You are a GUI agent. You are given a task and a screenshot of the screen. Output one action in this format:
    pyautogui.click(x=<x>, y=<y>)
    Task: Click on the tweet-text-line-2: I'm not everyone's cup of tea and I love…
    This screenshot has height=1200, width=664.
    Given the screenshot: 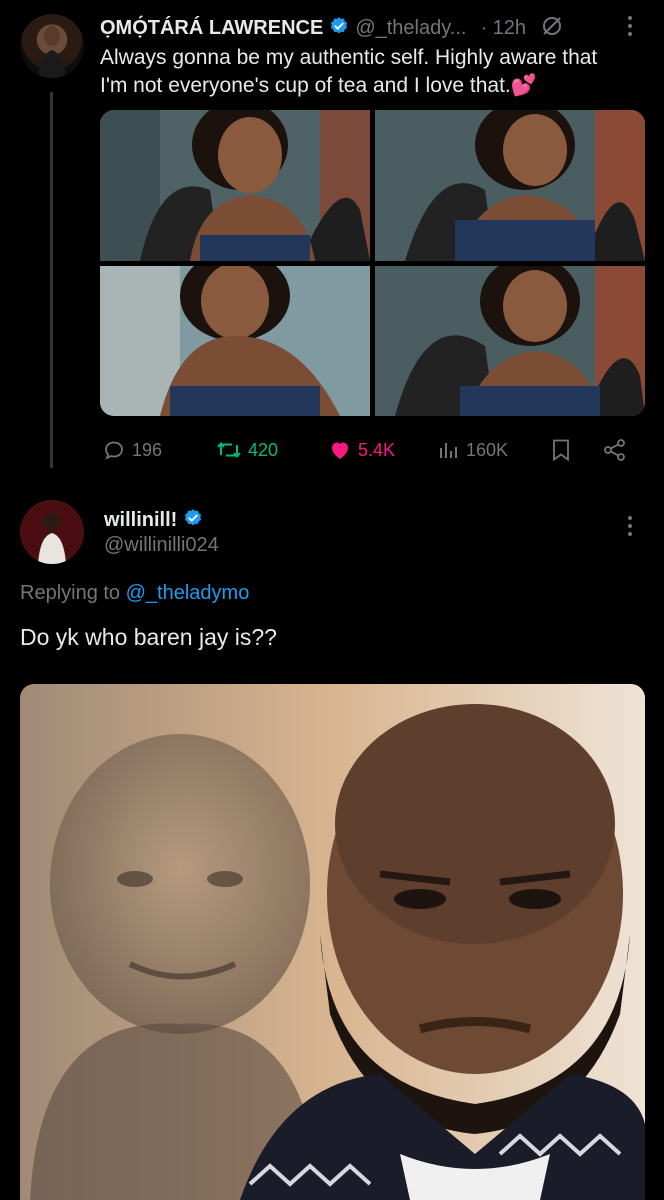 What is the action you would take?
    pyautogui.click(x=305, y=85)
    